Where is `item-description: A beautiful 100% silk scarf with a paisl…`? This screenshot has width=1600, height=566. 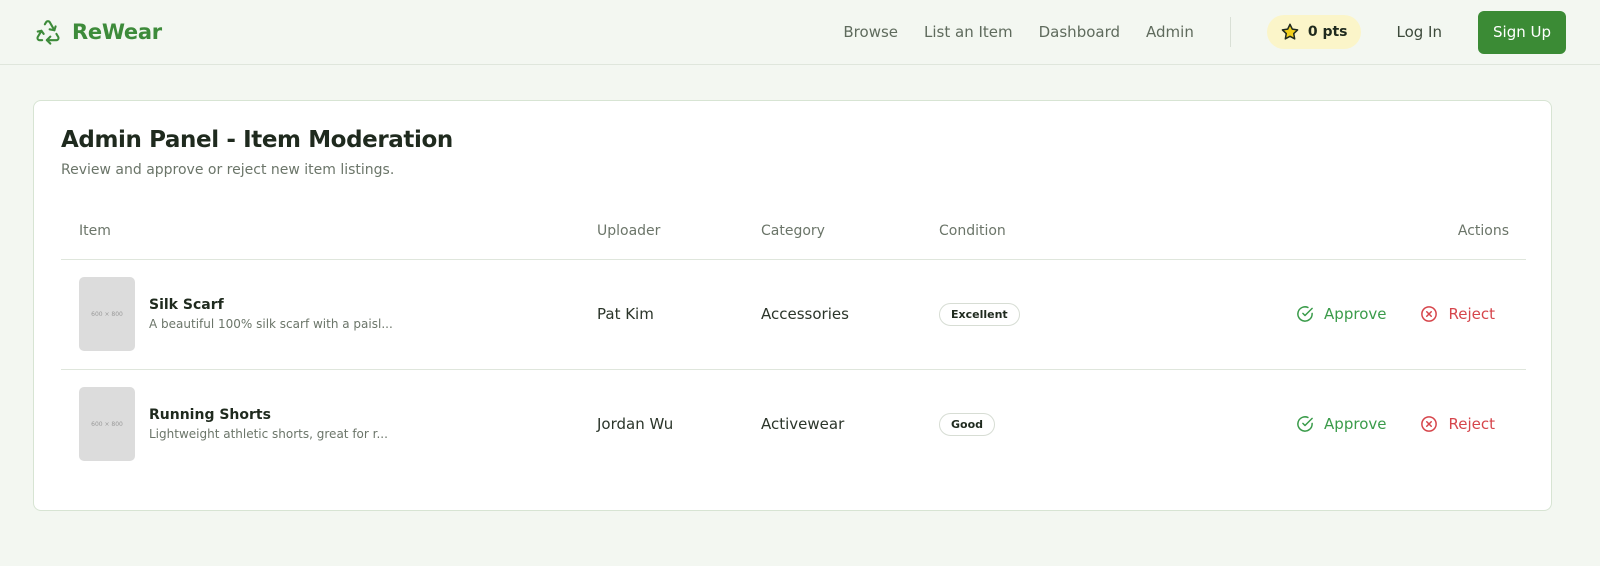
item-description: A beautiful 100% silk scarf with a paisl… is located at coordinates (271, 324).